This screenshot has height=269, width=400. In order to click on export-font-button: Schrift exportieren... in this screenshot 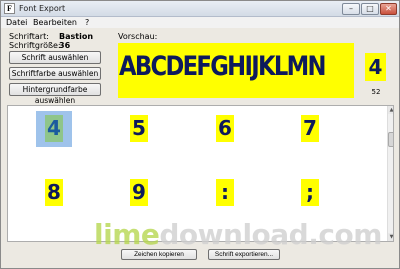, I will do `click(244, 254)`.